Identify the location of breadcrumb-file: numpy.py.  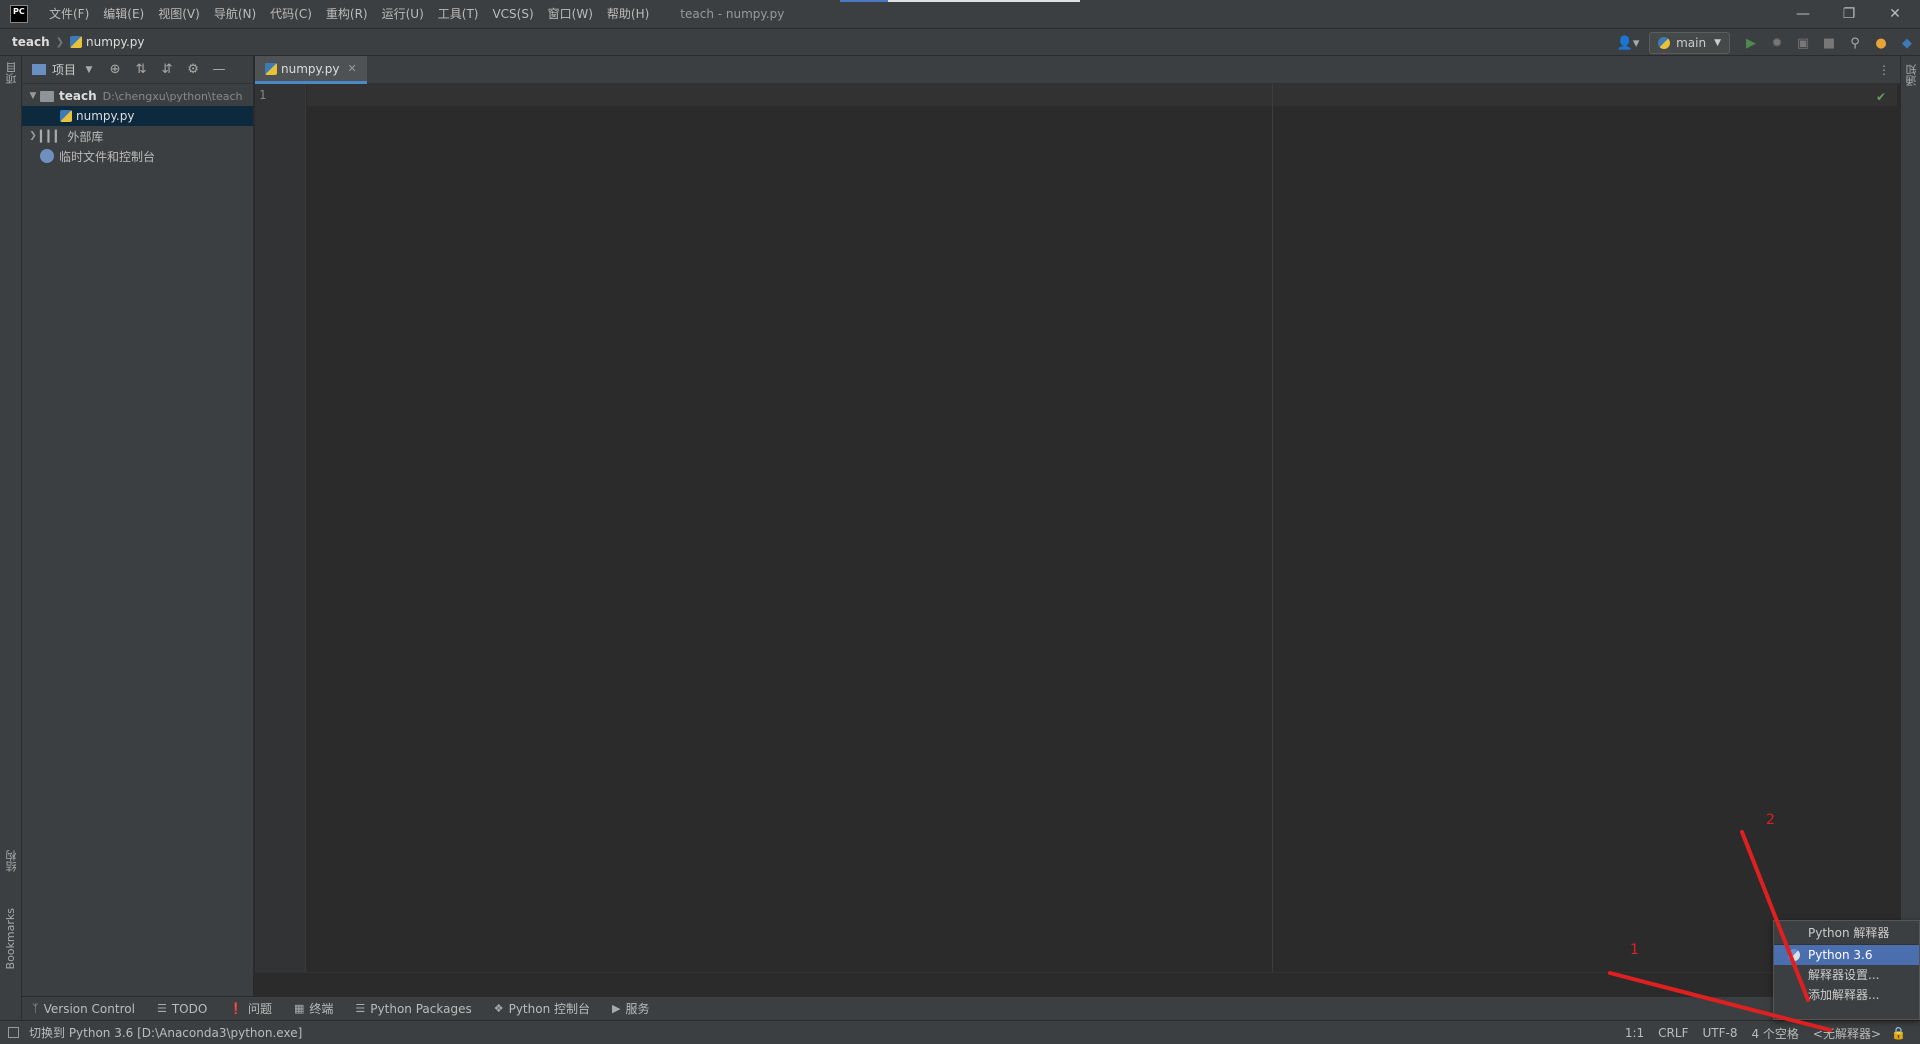
(115, 42).